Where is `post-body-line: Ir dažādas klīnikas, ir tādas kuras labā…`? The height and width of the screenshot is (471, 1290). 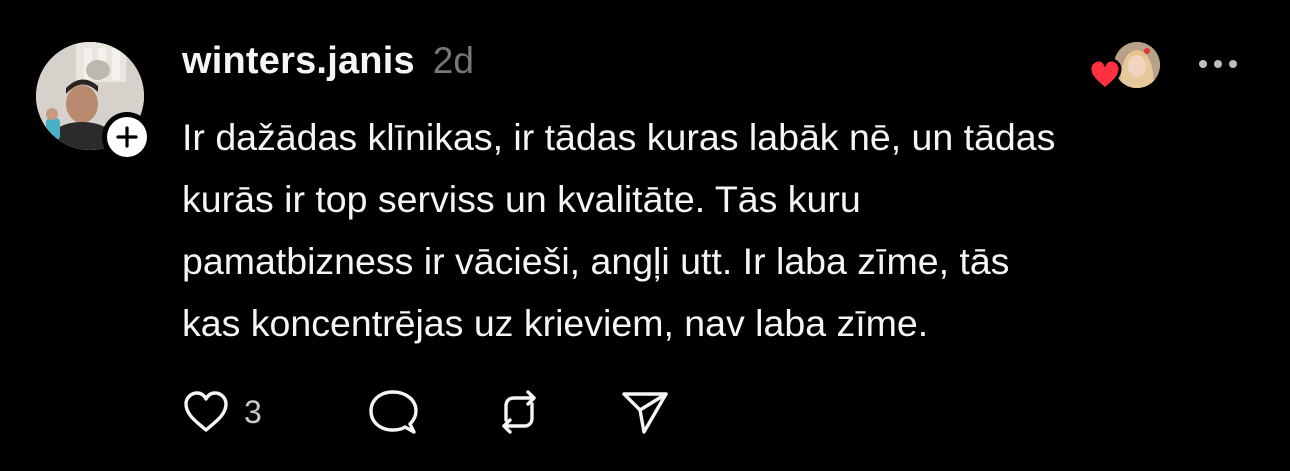
post-body-line: Ir dažādas klīnikas, ir tādas kuras labā… is located at coordinates (619, 137).